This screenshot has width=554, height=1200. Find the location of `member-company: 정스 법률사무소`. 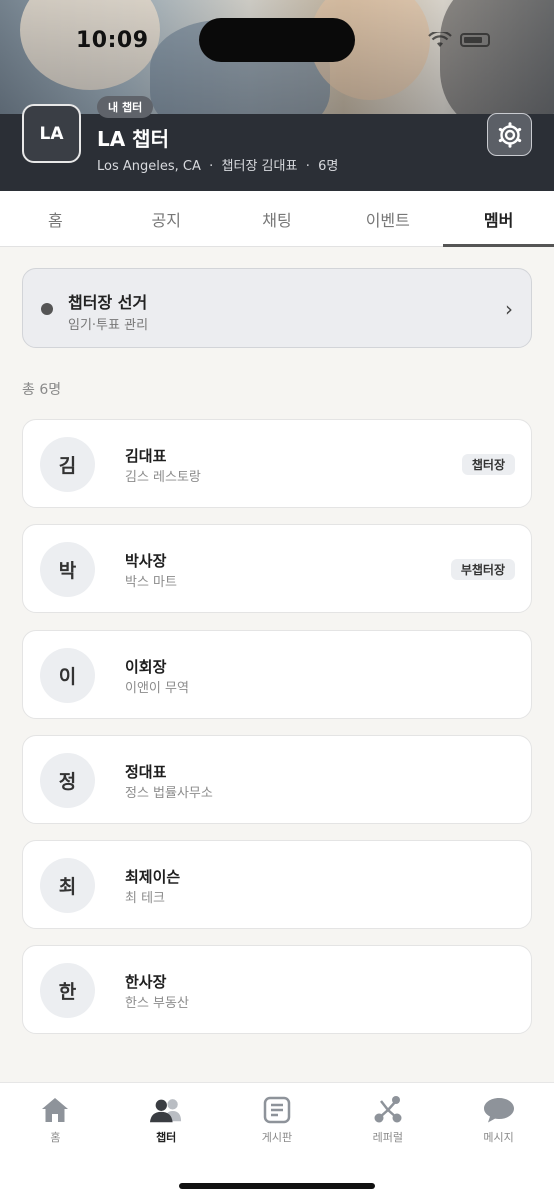

member-company: 정스 법률사무소 is located at coordinates (169, 793).